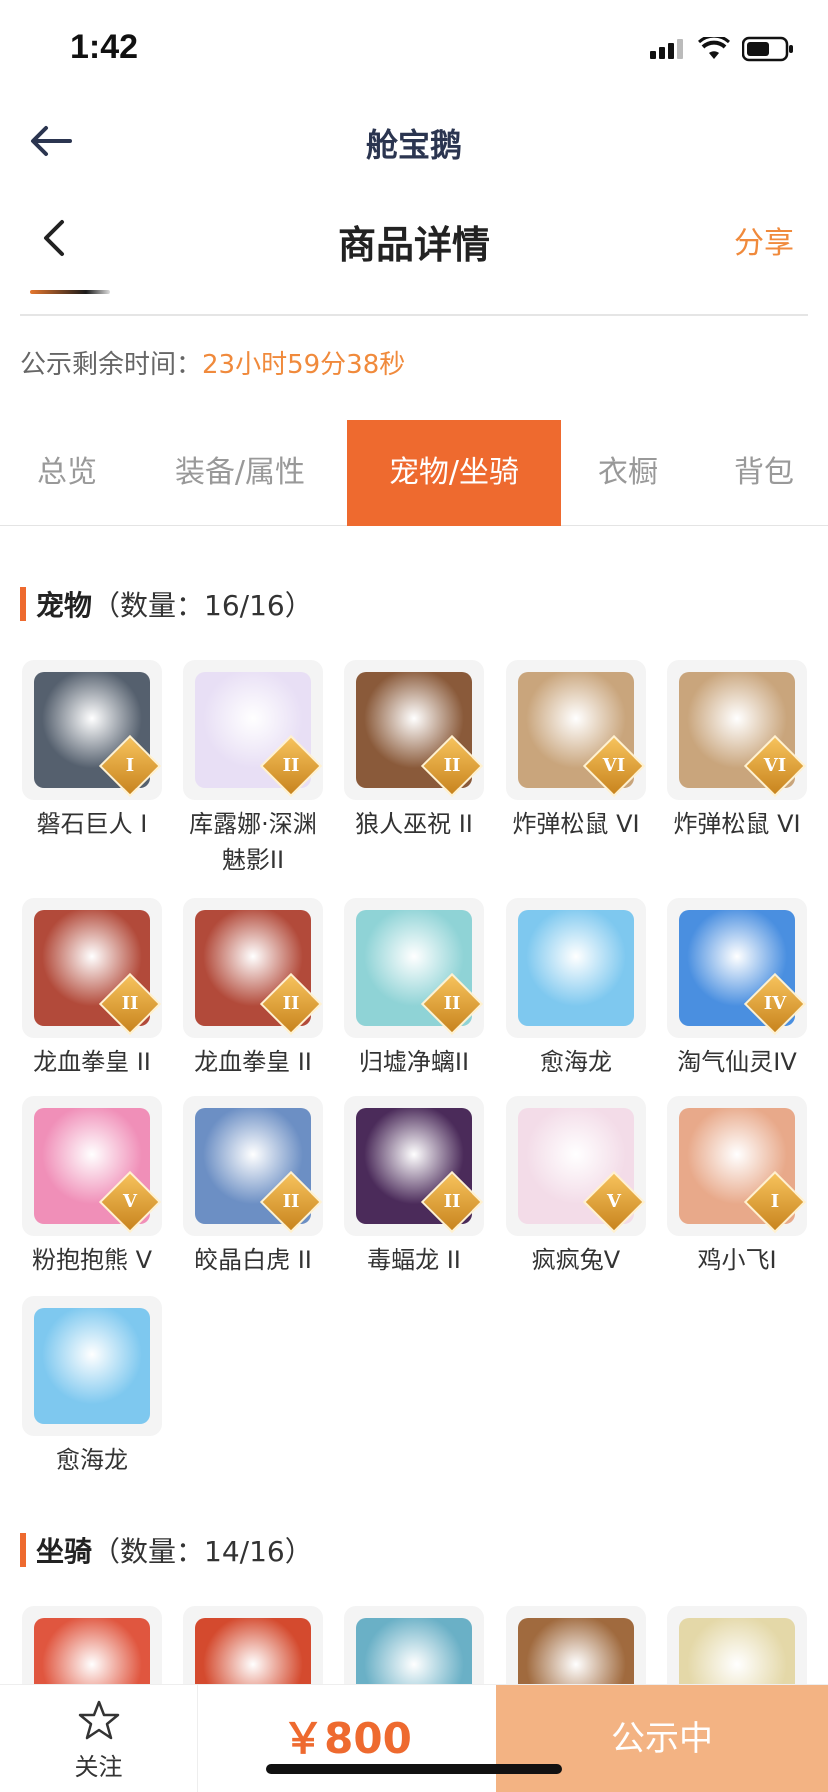 The width and height of the screenshot is (828, 1792). I want to click on tab-bar: 总览 装备/属性 宠物/坐骑 衣橱 背包, so click(414, 473).